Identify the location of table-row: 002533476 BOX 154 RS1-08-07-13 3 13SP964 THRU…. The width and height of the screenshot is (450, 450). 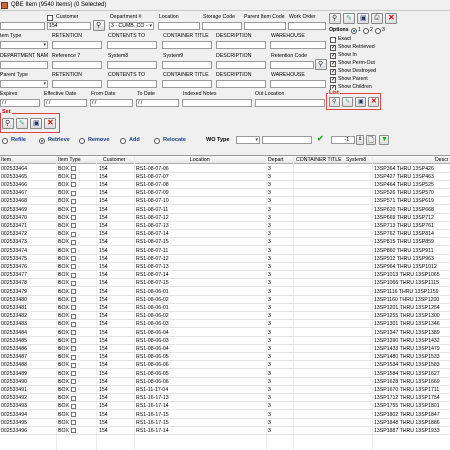
(225, 267).